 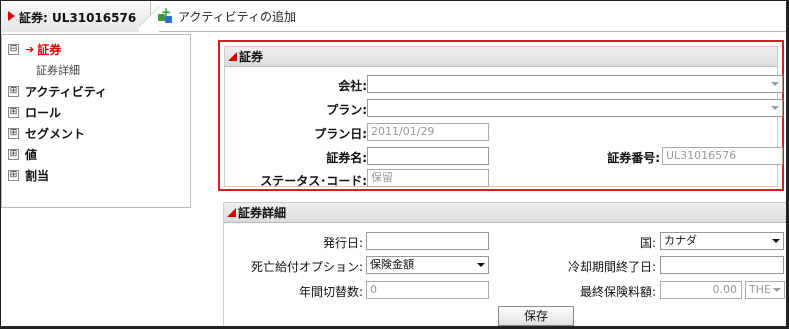 What do you see at coordinates (428, 156) in the screenshot?
I see `policy-name-field` at bounding box center [428, 156].